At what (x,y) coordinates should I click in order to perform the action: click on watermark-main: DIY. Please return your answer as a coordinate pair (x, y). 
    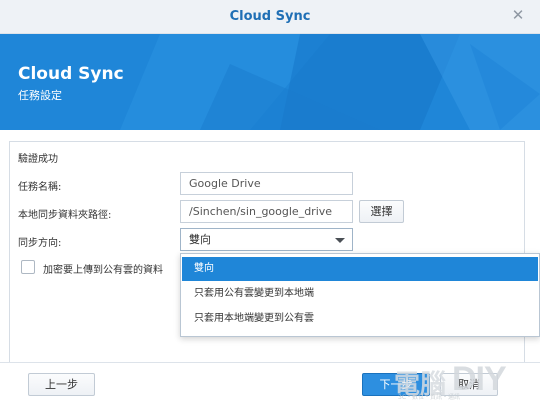
    Looking at the image, I should click on (479, 379).